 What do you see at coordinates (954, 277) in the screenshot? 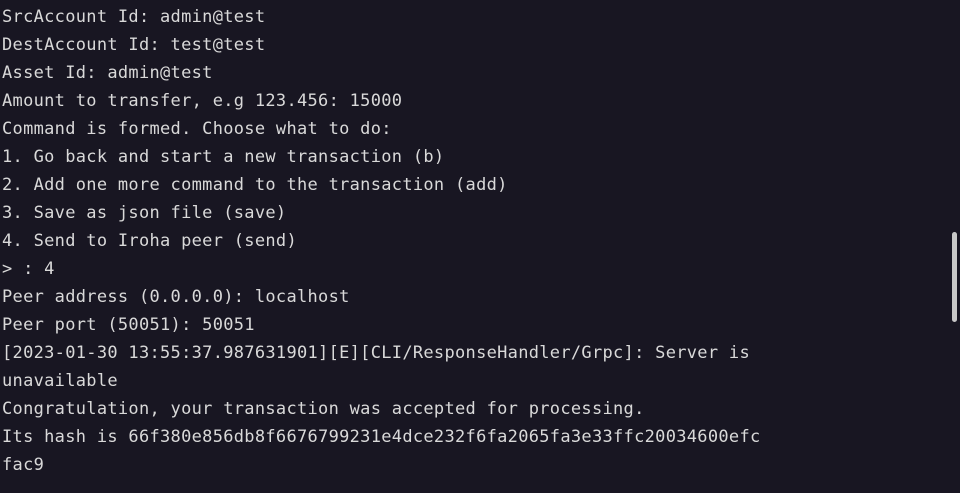
I see `vertical-scrollbar` at bounding box center [954, 277].